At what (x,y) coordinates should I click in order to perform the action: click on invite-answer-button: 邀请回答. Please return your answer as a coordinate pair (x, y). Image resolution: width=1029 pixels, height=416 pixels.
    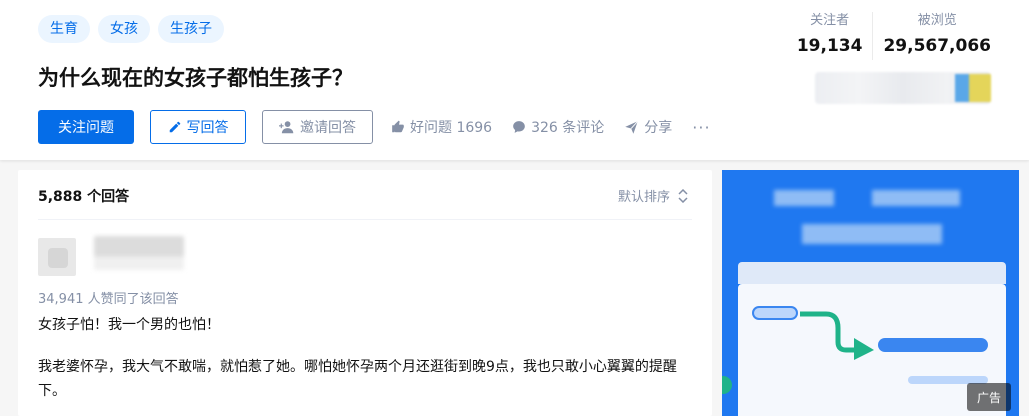
    Looking at the image, I should click on (317, 127).